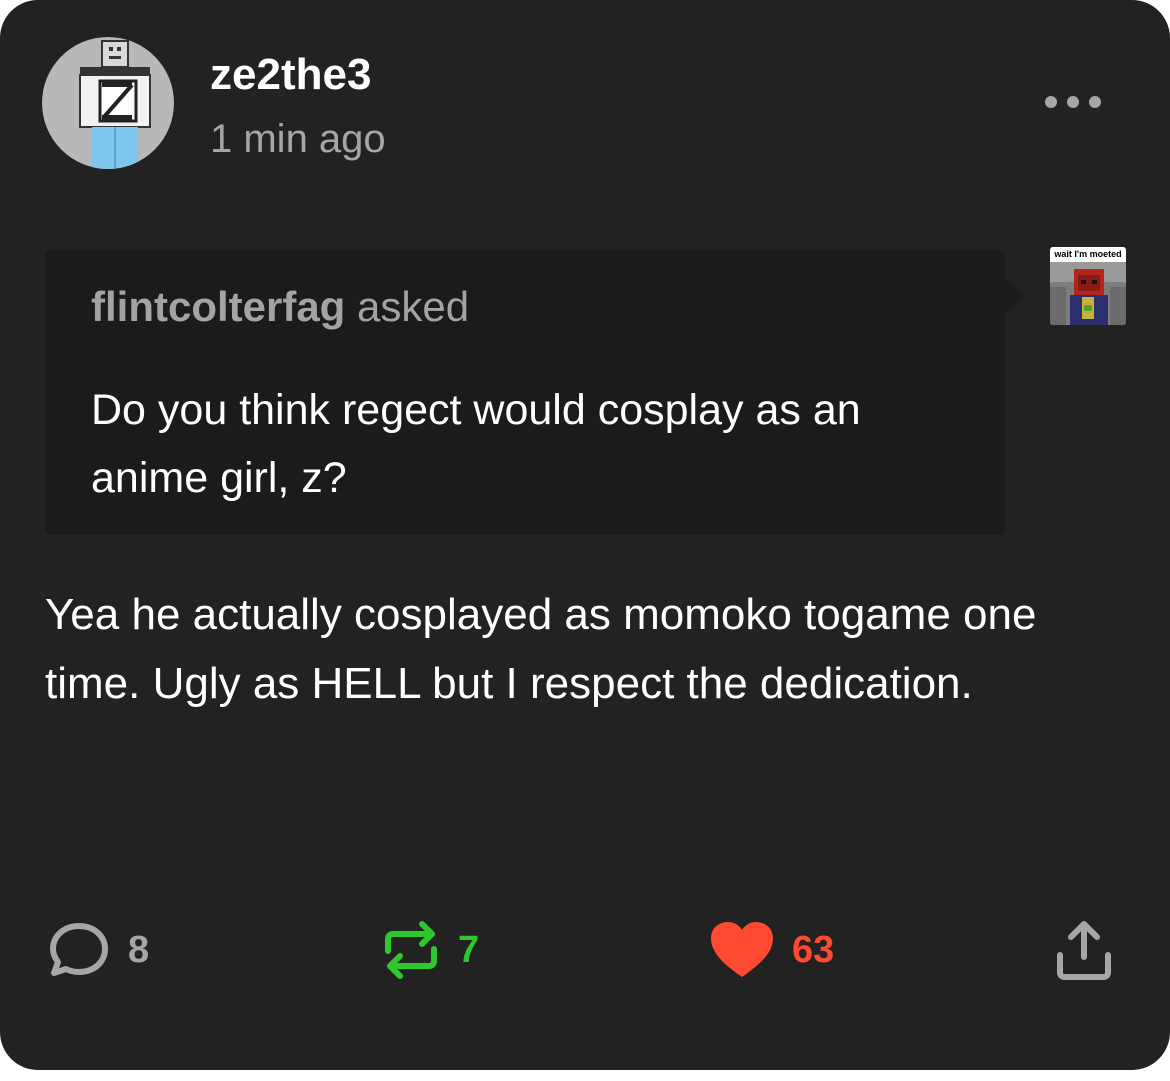 This screenshot has width=1170, height=1081. What do you see at coordinates (218, 306) in the screenshot?
I see `asker-name: flintcolterfag` at bounding box center [218, 306].